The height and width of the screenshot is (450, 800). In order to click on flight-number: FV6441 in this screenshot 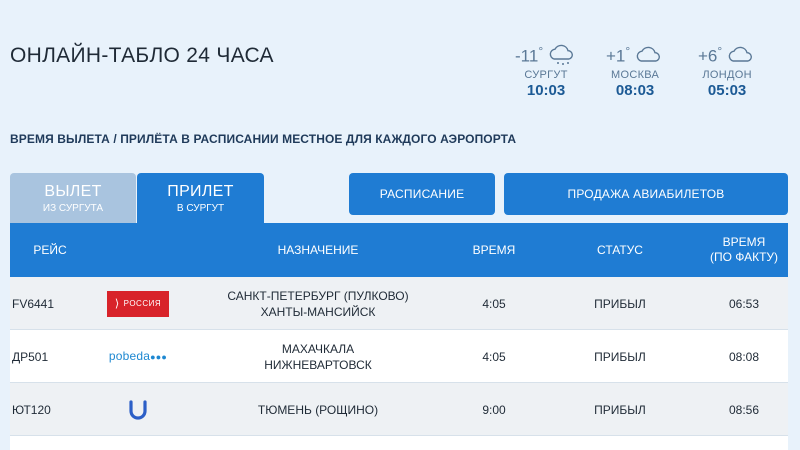, I will do `click(33, 303)`.